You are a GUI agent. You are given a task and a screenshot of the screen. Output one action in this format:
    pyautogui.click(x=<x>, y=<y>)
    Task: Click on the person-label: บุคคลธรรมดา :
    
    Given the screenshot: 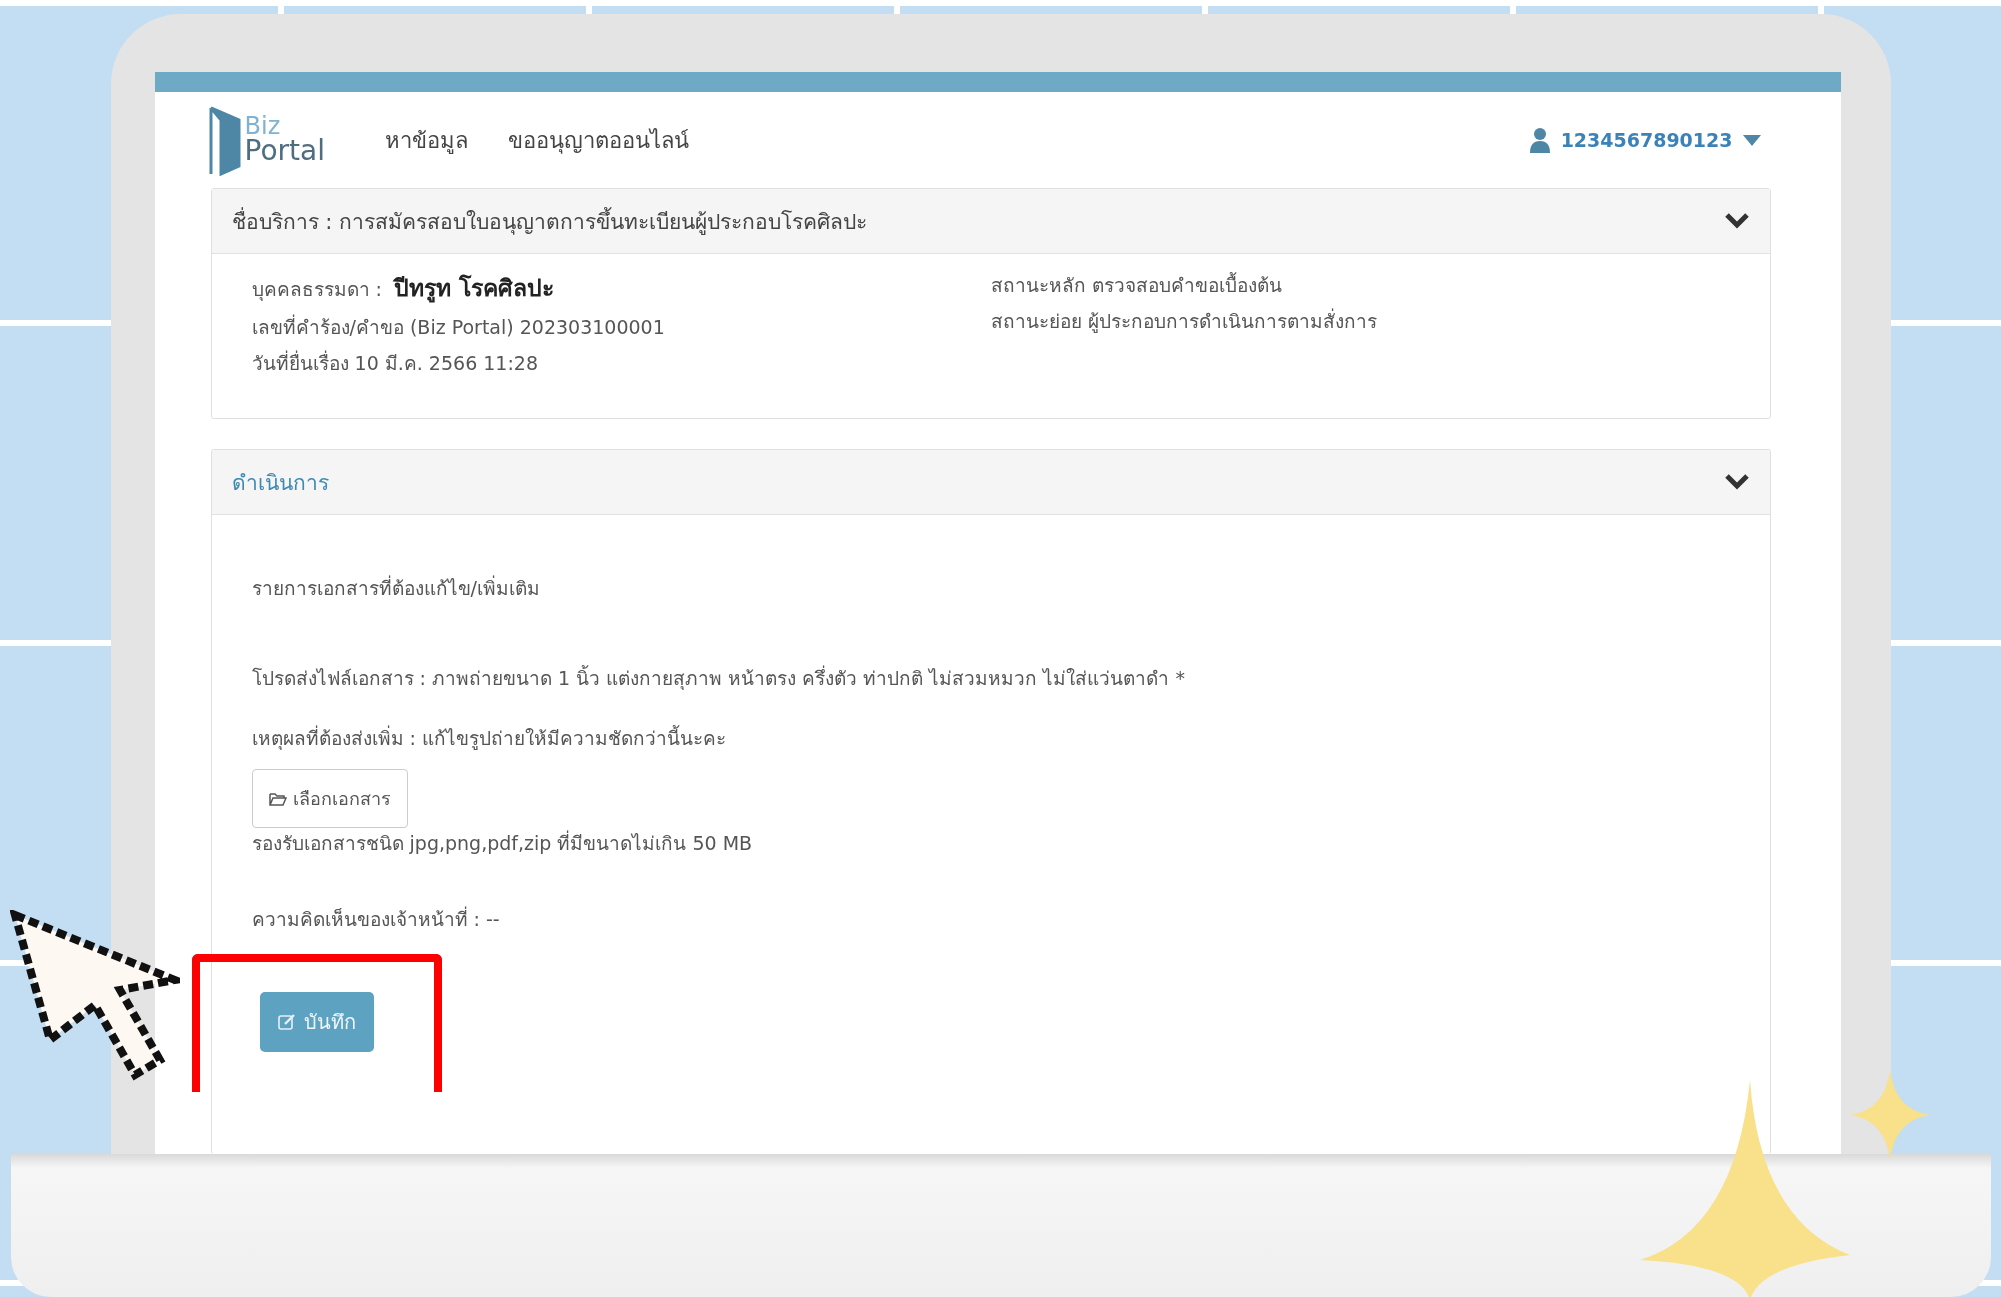 What is the action you would take?
    pyautogui.click(x=316, y=290)
    